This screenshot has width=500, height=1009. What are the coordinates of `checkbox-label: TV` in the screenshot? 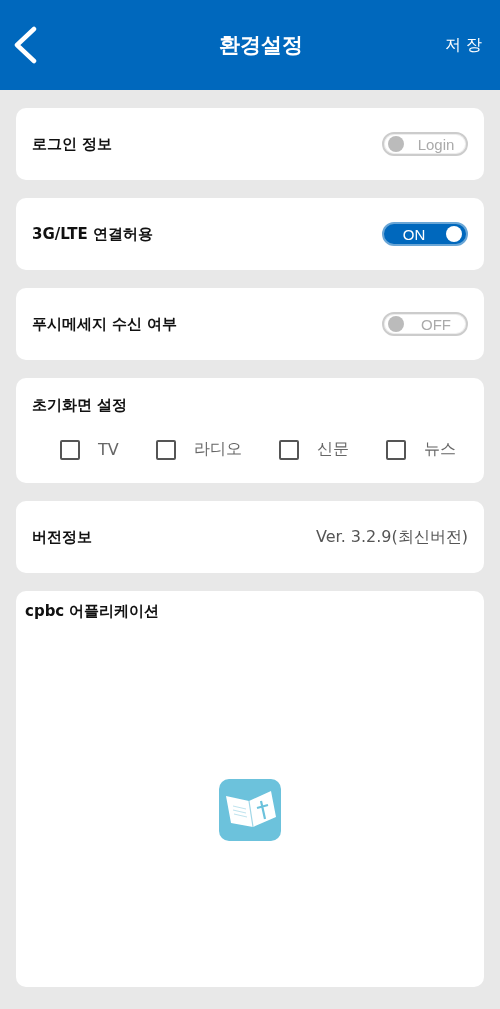 It's located at (108, 449).